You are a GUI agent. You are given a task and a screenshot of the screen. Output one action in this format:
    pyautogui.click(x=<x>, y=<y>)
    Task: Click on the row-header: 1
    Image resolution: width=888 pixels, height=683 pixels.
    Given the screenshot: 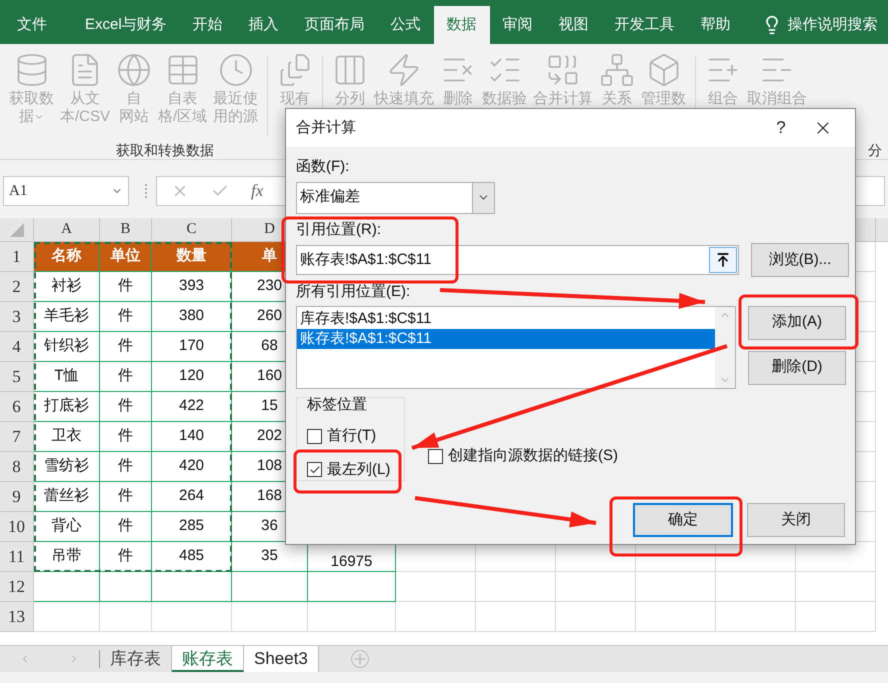 What is the action you would take?
    pyautogui.click(x=17, y=257)
    